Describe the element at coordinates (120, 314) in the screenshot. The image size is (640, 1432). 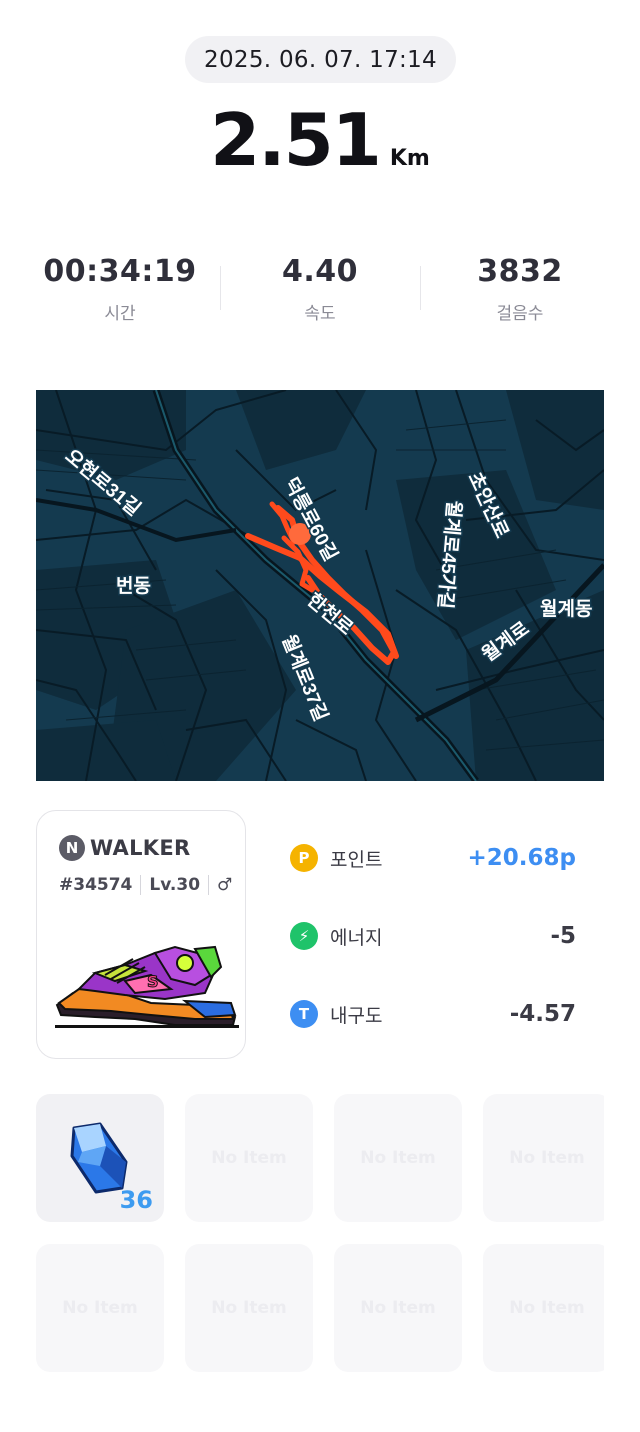
I see `stat-time-label: 시간` at that location.